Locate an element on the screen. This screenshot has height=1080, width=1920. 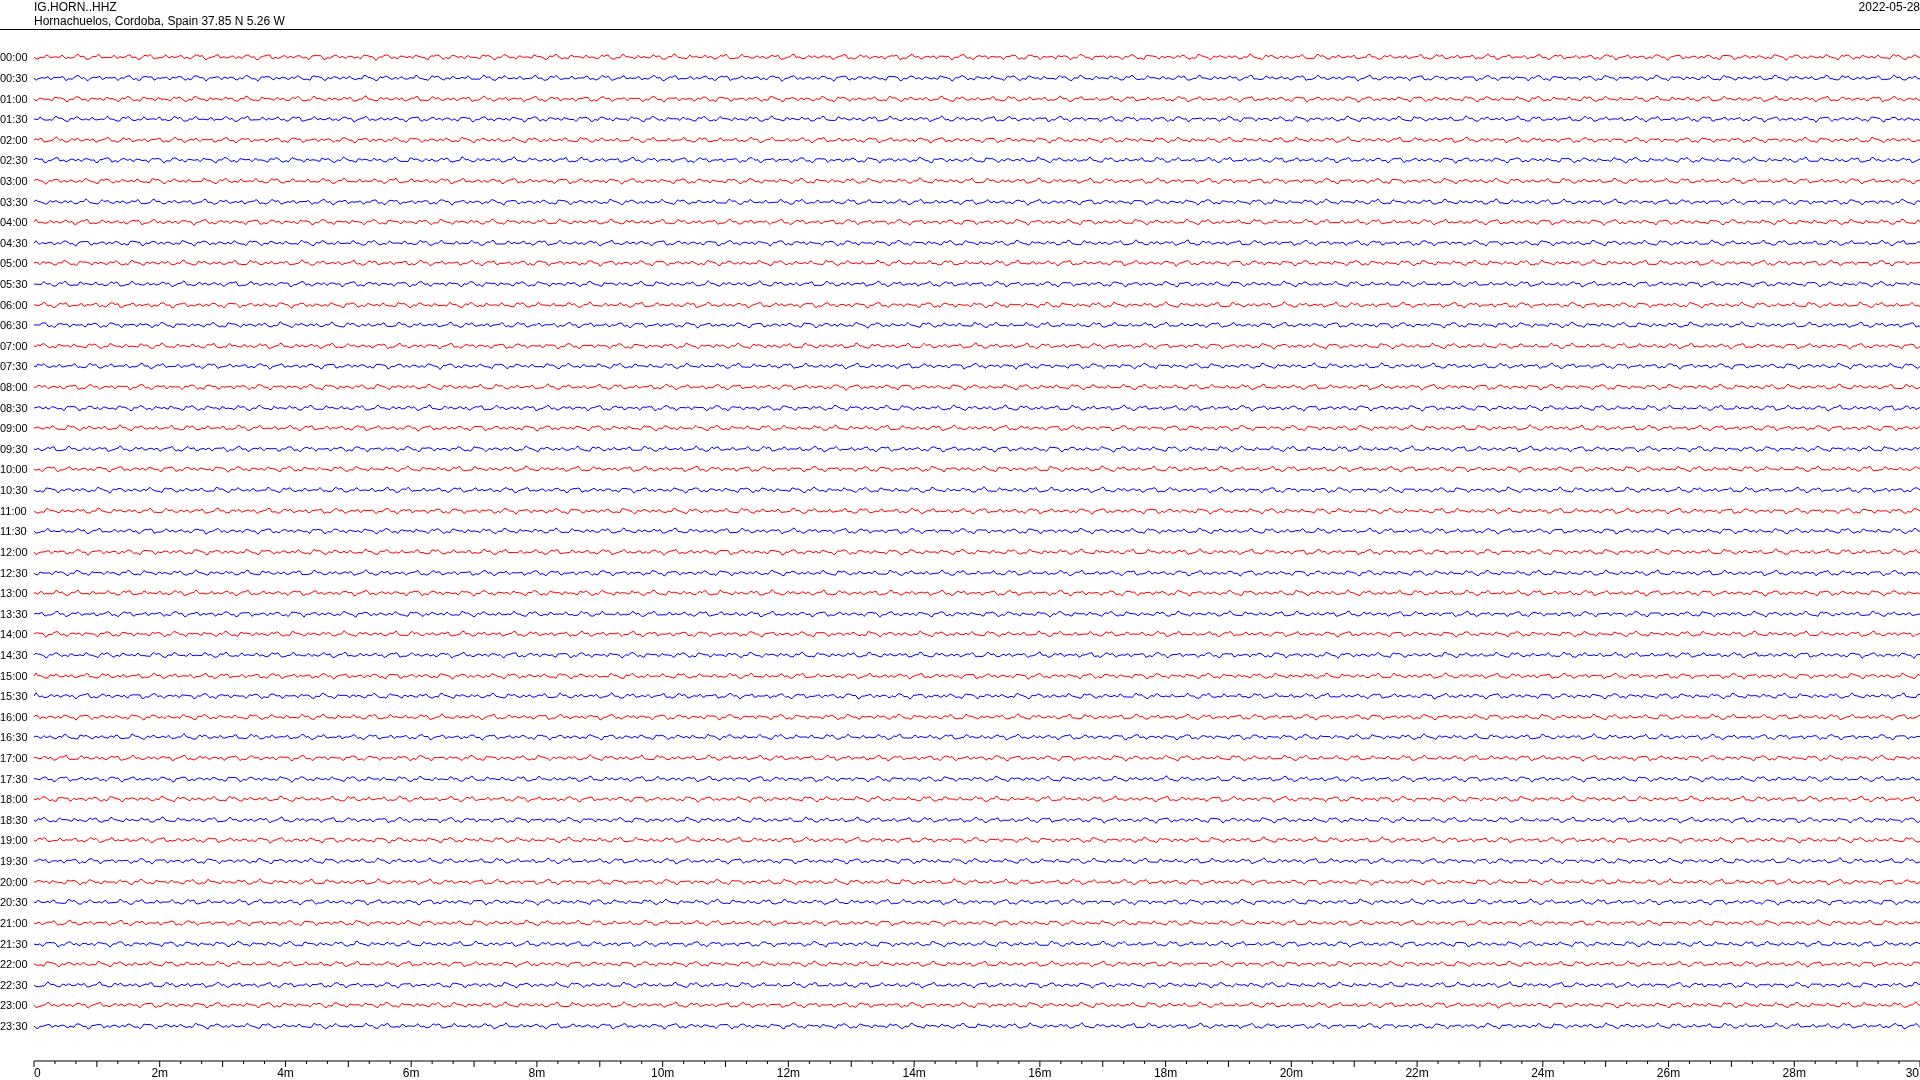
time-label: 07:30 is located at coordinates (14, 366).